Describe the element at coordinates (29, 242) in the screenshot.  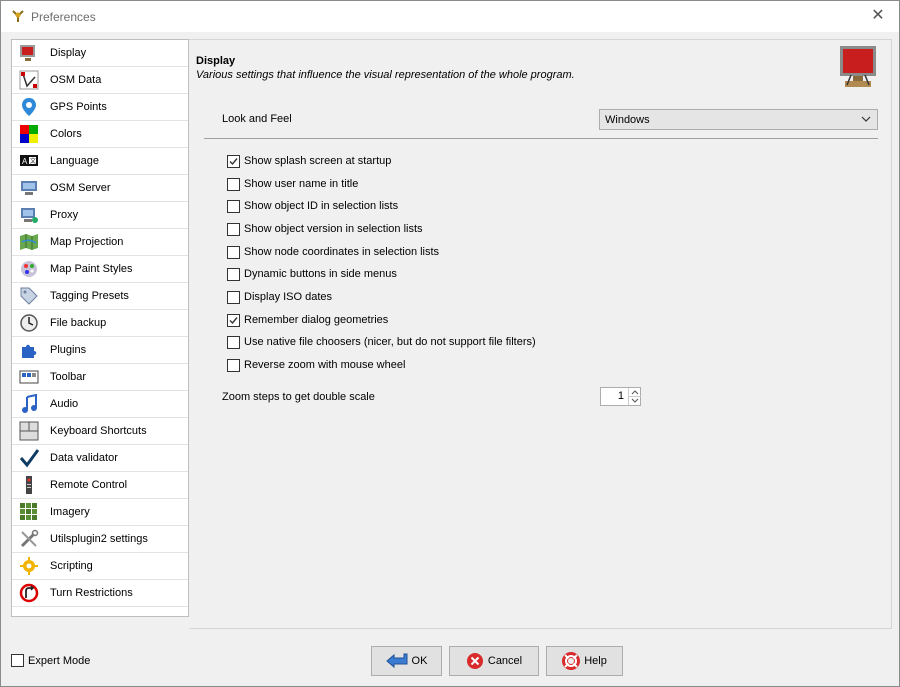
I see `map-projection-icon` at that location.